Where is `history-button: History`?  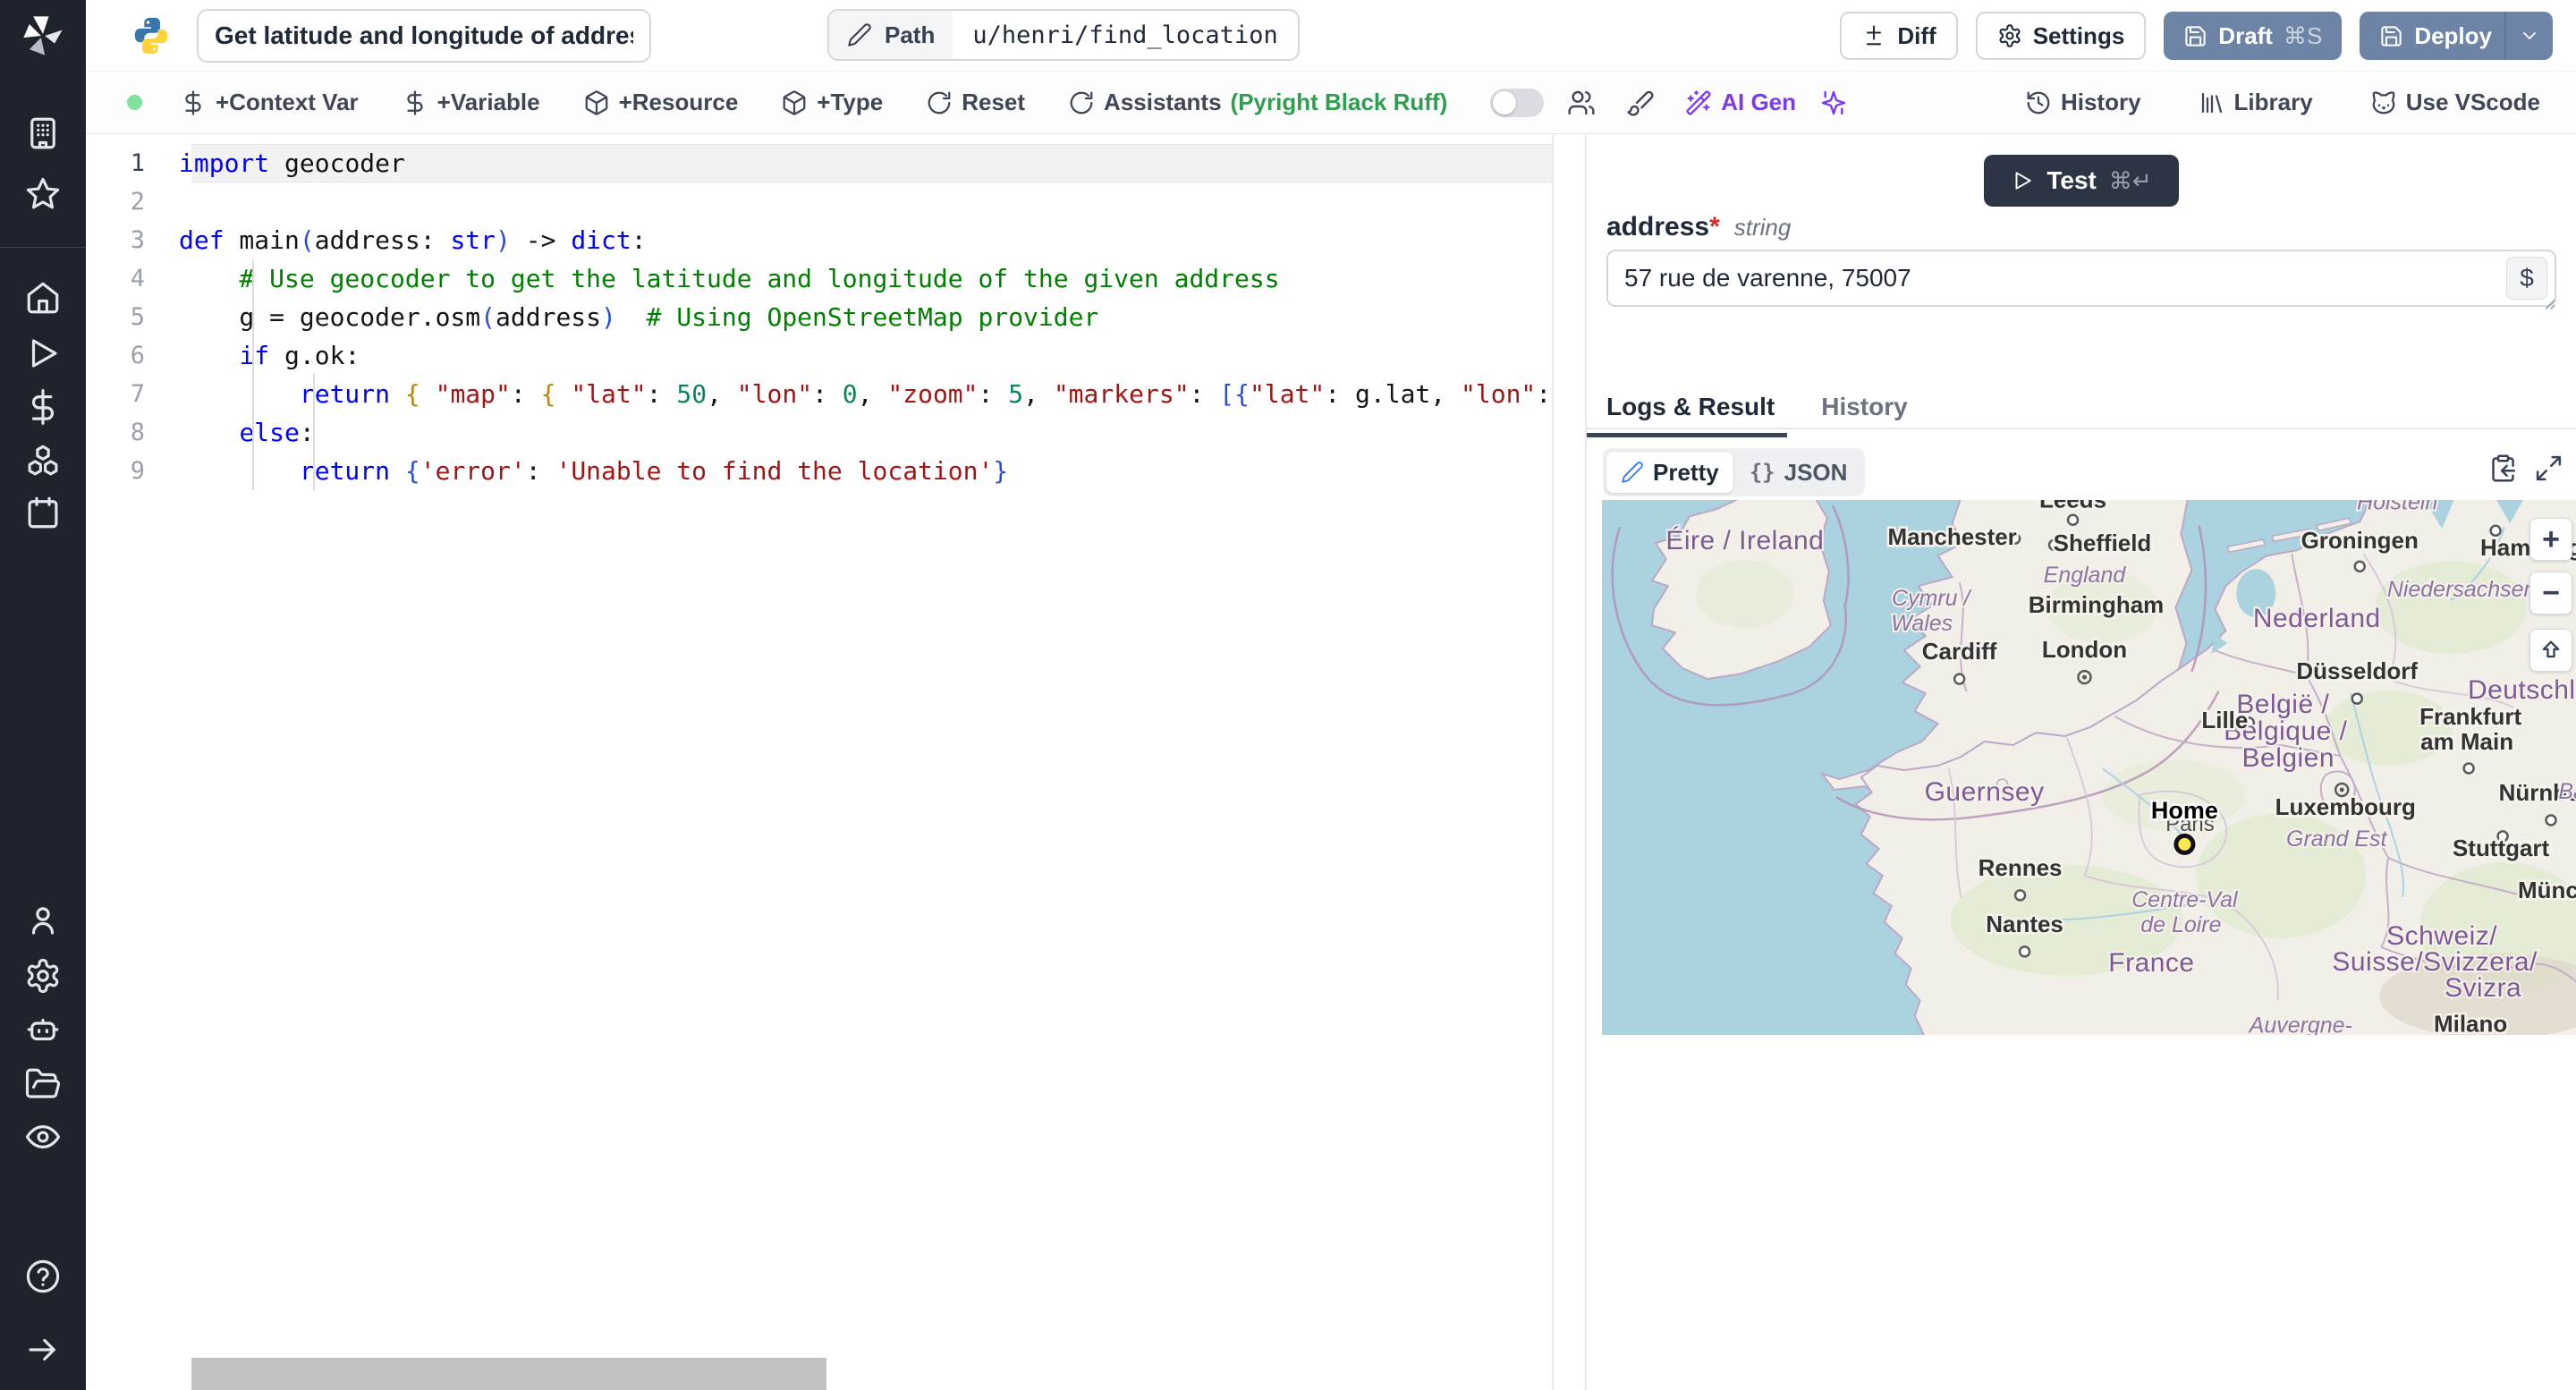
history-button: History is located at coordinates (2083, 102).